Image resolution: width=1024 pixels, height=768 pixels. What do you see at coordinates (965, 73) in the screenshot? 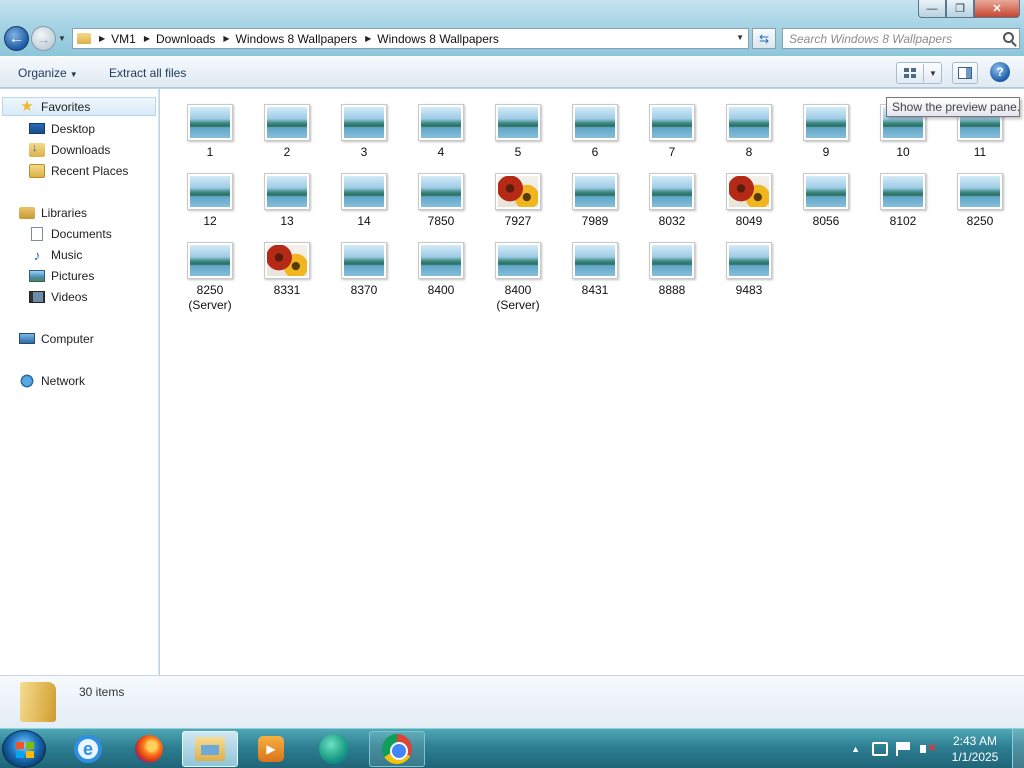
I see `preview-pane-button` at bounding box center [965, 73].